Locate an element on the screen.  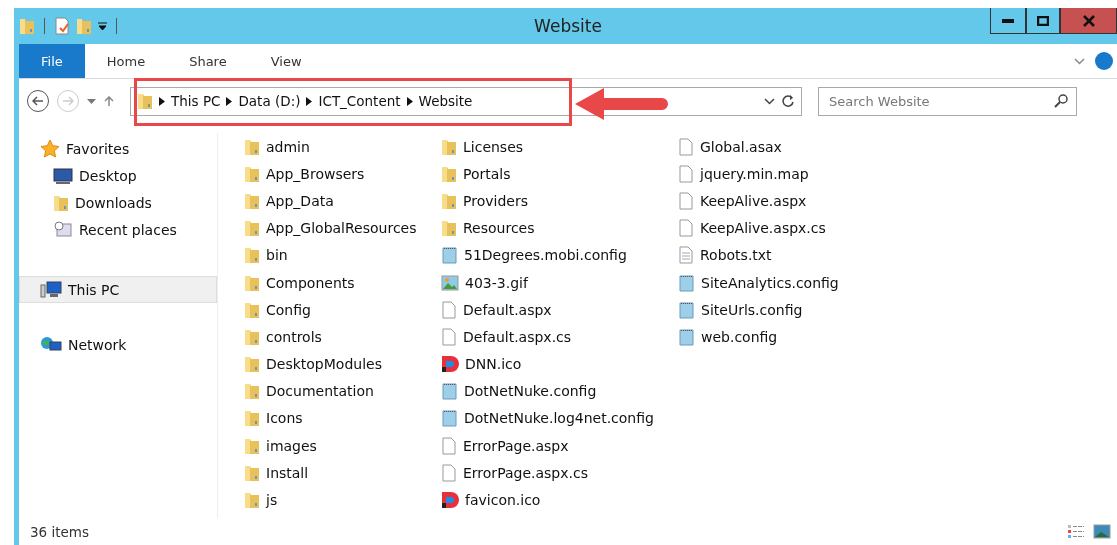
close-button is located at coordinates (1088, 21).